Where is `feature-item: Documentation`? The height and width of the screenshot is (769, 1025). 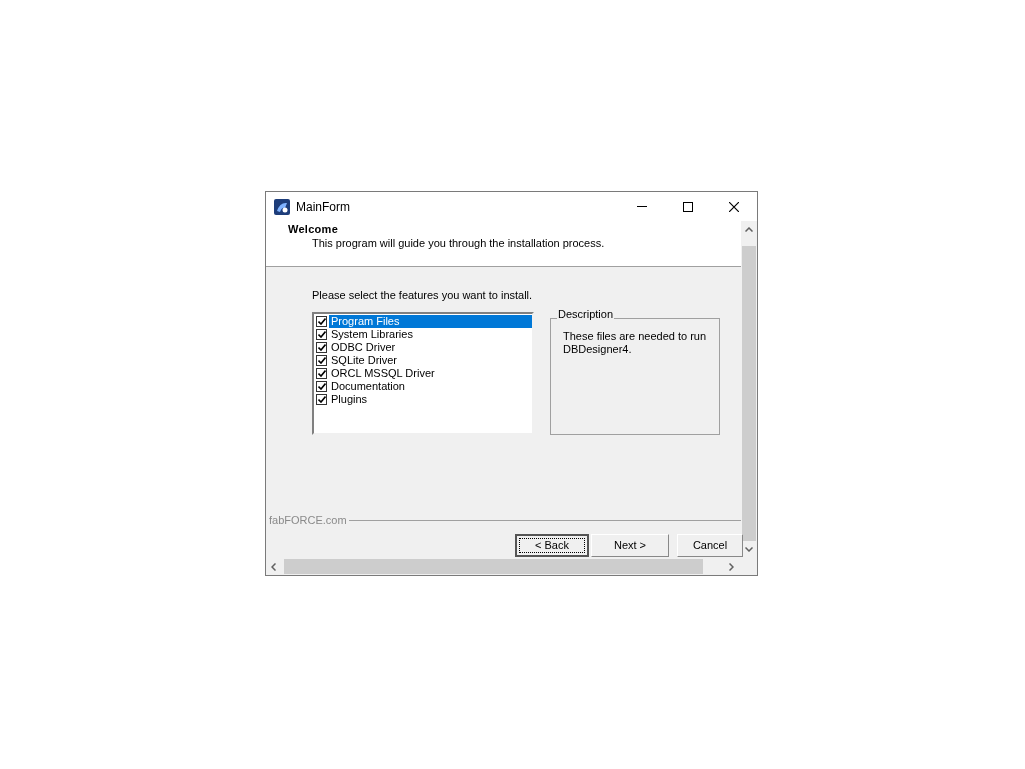
feature-item: Documentation is located at coordinates (430, 386).